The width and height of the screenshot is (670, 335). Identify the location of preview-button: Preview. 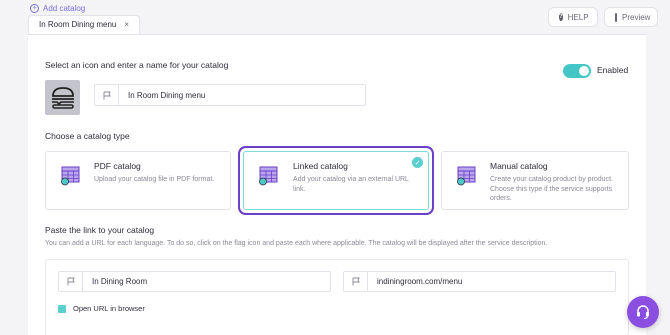
(631, 17).